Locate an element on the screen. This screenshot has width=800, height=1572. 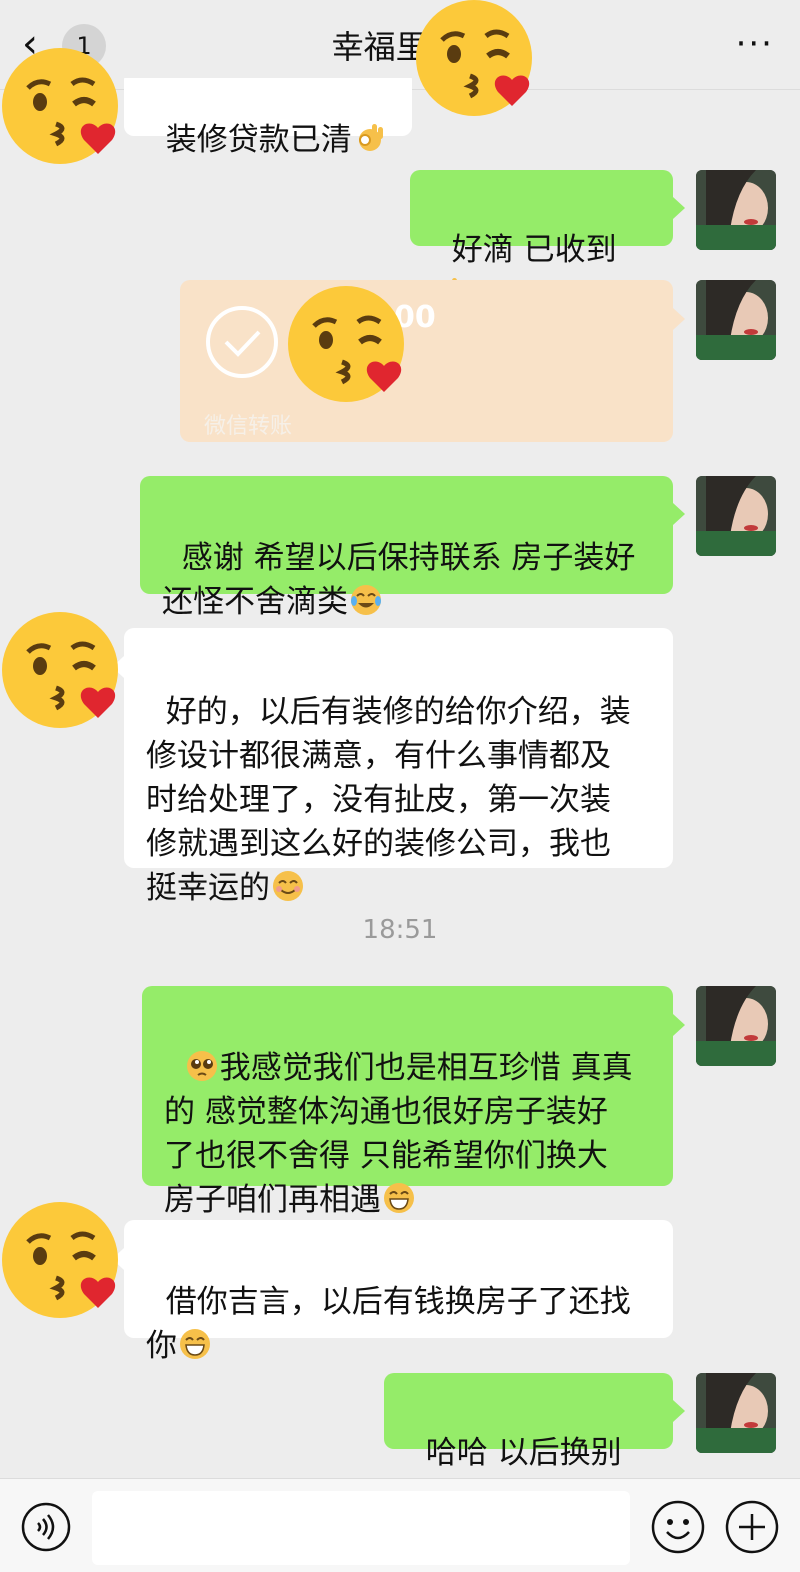
message-text: 感谢 希望以后保持联系 房子装好 还怪不舍滴类 is located at coordinates (399, 580).